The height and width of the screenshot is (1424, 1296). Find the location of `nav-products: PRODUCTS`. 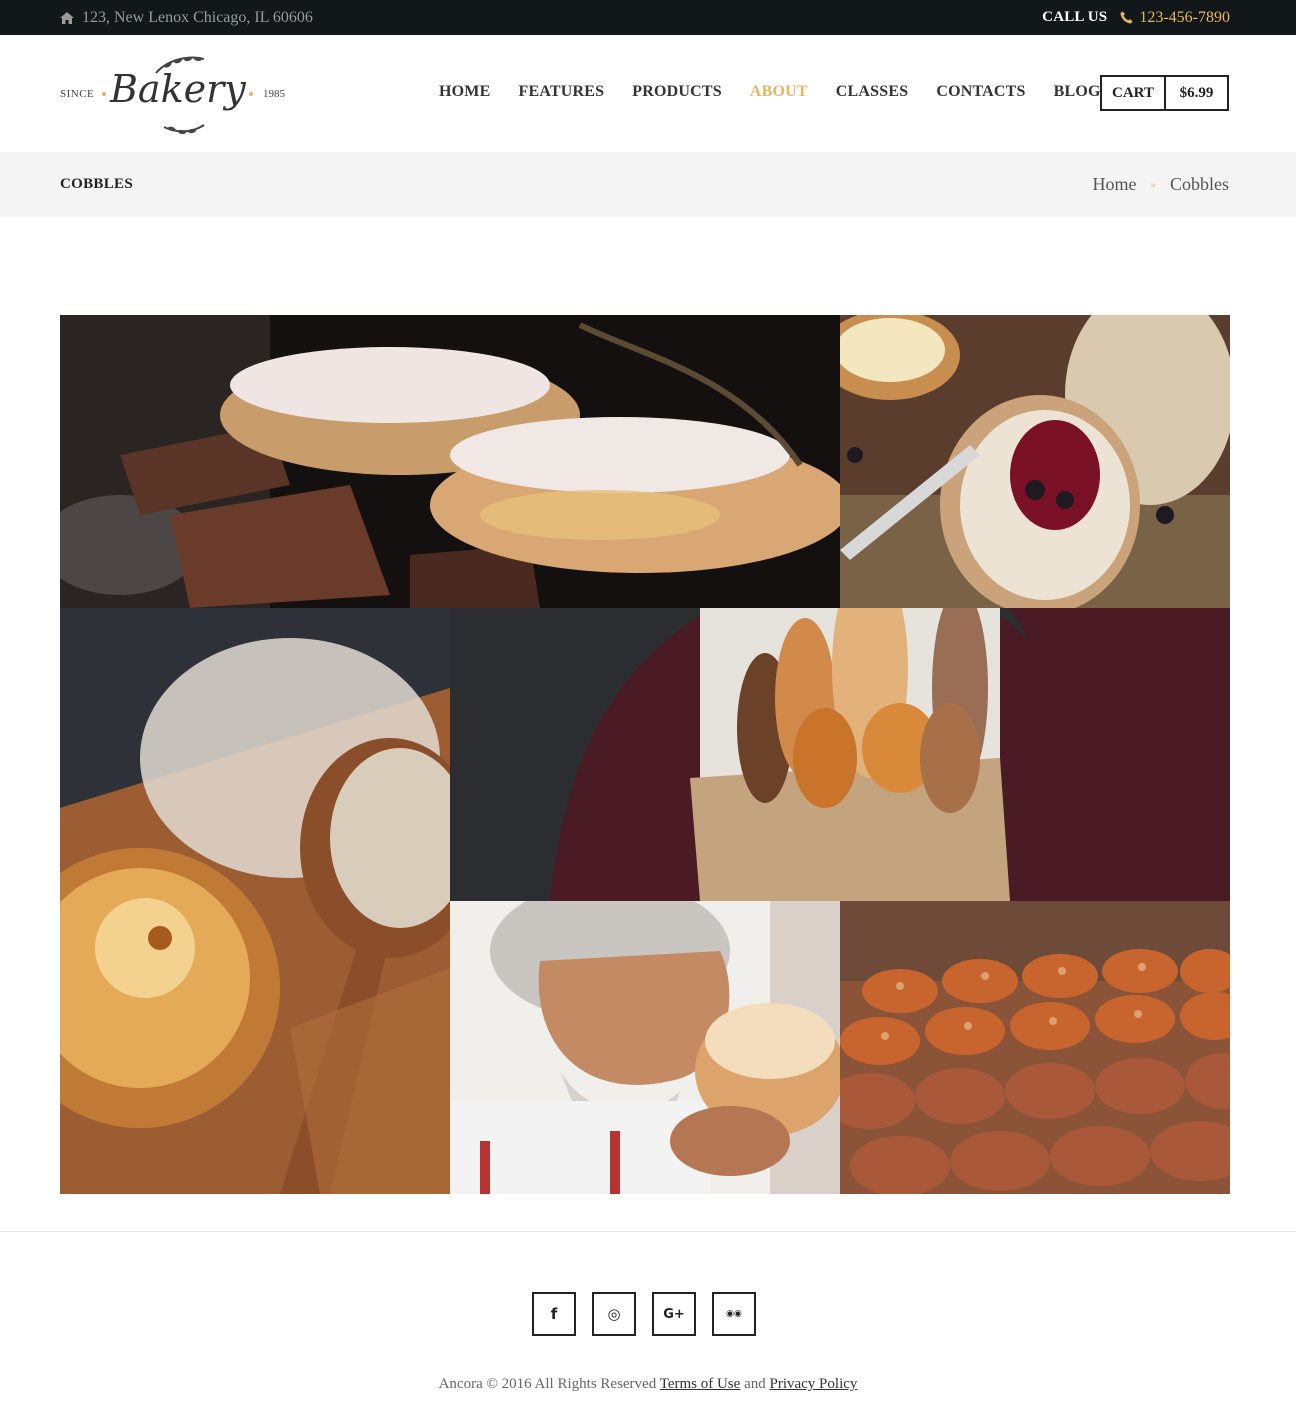

nav-products: PRODUCTS is located at coordinates (677, 92).